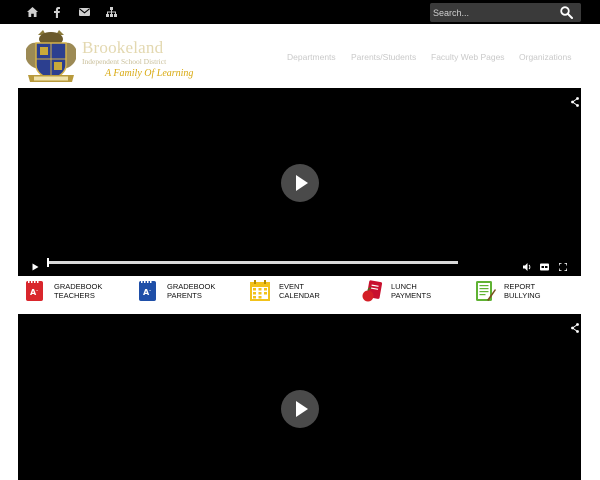 The image size is (600, 480). I want to click on quicklink-report-bullying: REPORT BULLYING, so click(519, 291).